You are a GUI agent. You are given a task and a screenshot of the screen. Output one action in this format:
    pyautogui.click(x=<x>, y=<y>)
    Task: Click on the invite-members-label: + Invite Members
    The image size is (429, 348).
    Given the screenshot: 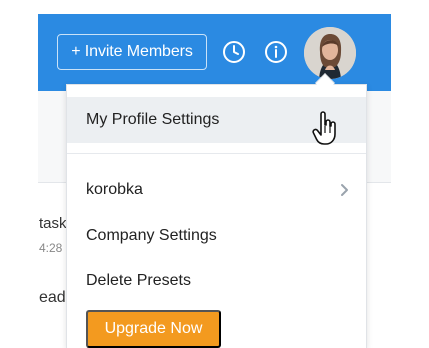 What is the action you would take?
    pyautogui.click(x=132, y=51)
    